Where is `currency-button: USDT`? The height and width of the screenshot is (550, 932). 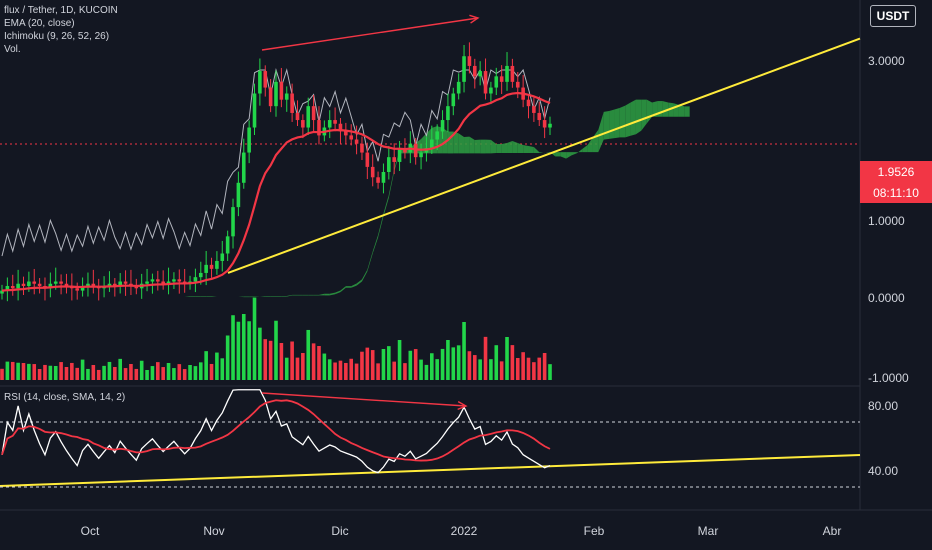
currency-button: USDT is located at coordinates (893, 16).